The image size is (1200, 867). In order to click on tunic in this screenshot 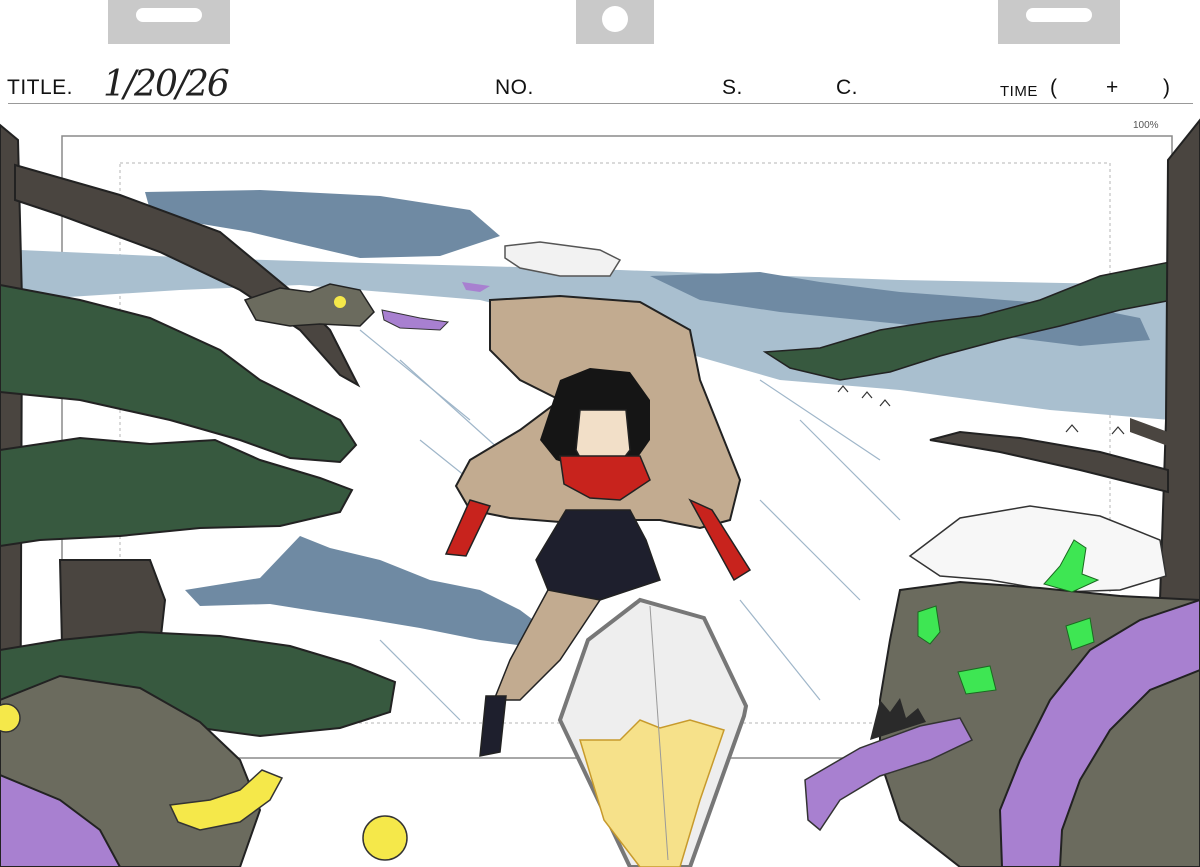, I will do `click(598, 555)`.